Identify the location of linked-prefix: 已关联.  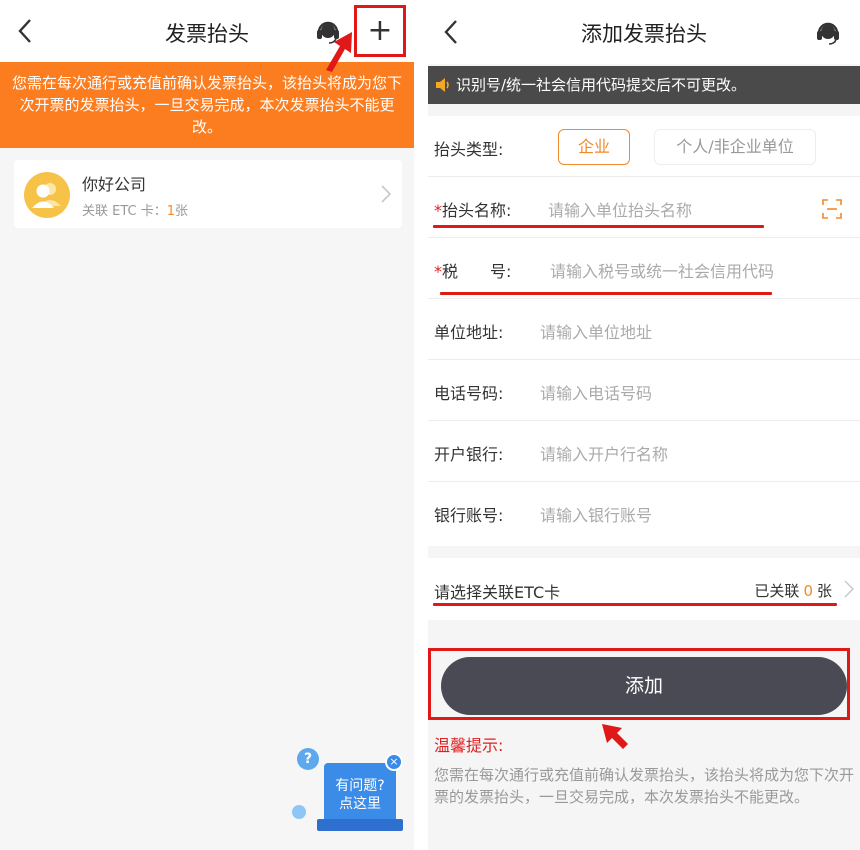
(777, 591).